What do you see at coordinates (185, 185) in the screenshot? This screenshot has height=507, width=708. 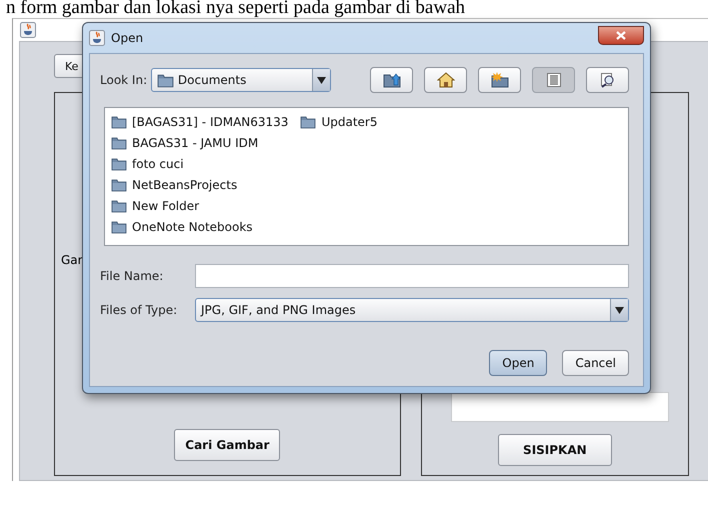 I see `folder-item: NetBeansProjects` at bounding box center [185, 185].